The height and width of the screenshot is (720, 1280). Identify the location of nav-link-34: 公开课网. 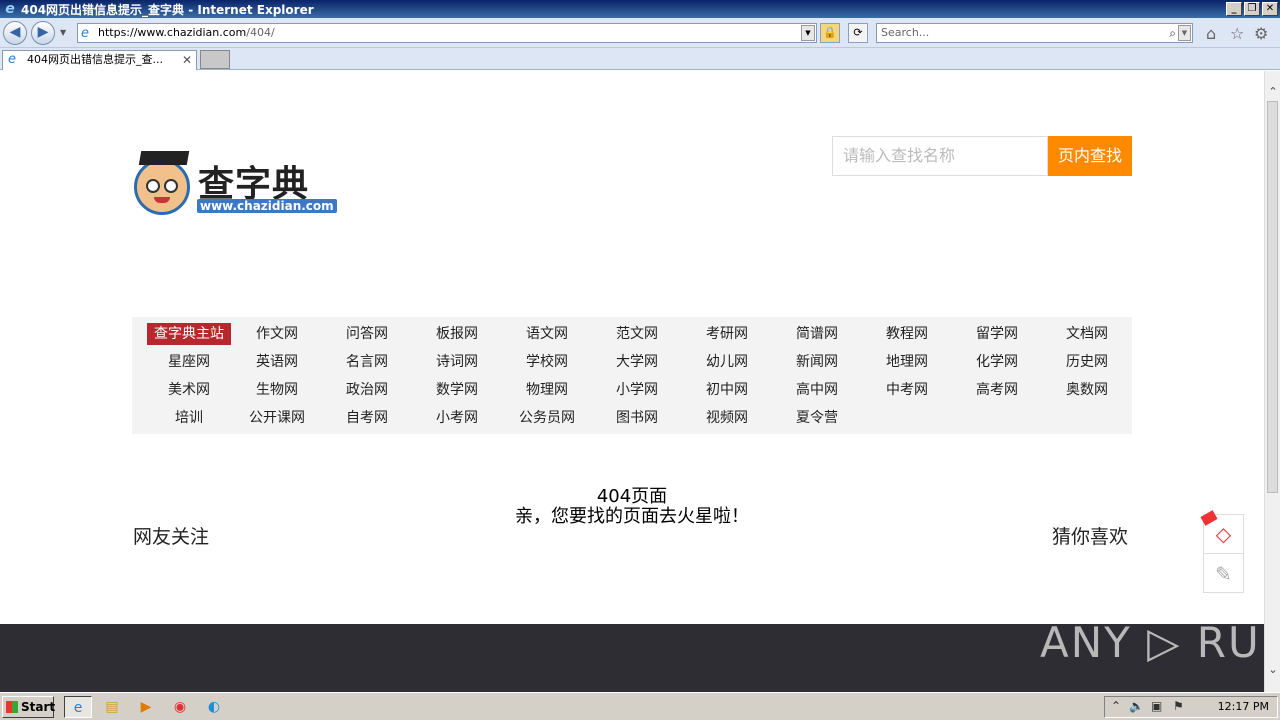
(277, 418).